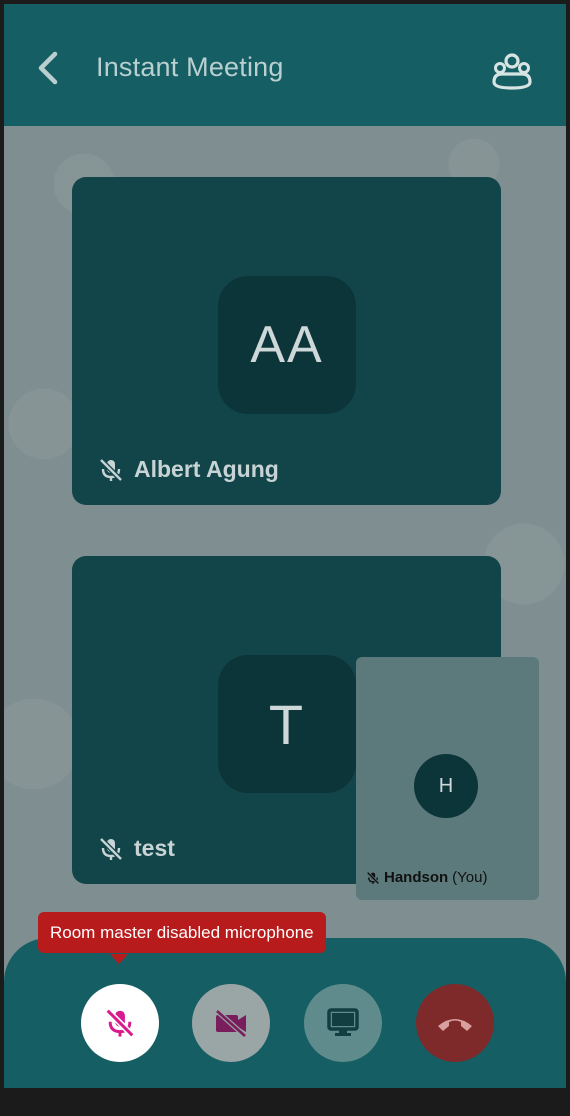  Describe the element at coordinates (285, 65) in the screenshot. I see `app-header: Instant Meeting` at that location.